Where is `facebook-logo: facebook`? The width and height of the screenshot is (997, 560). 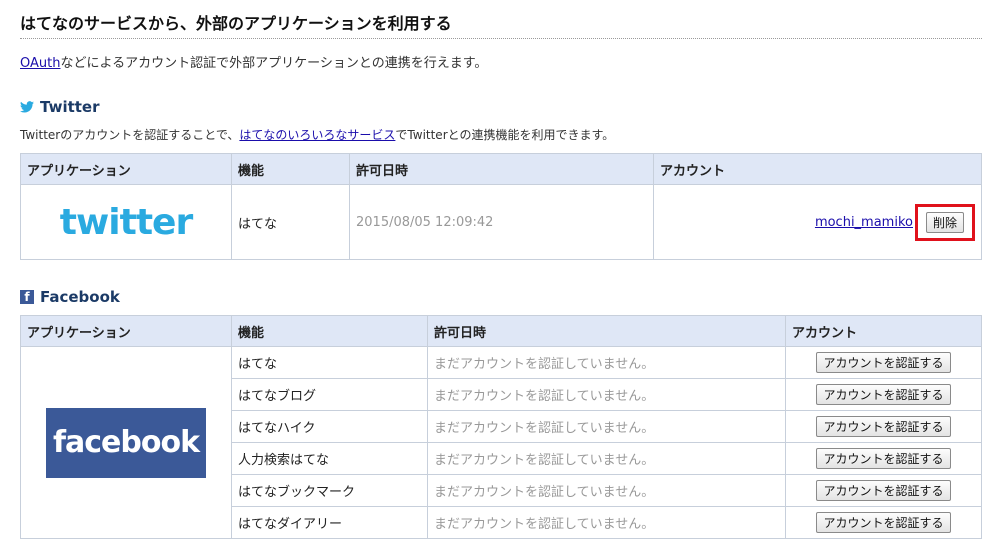
facebook-logo: facebook is located at coordinates (126, 442).